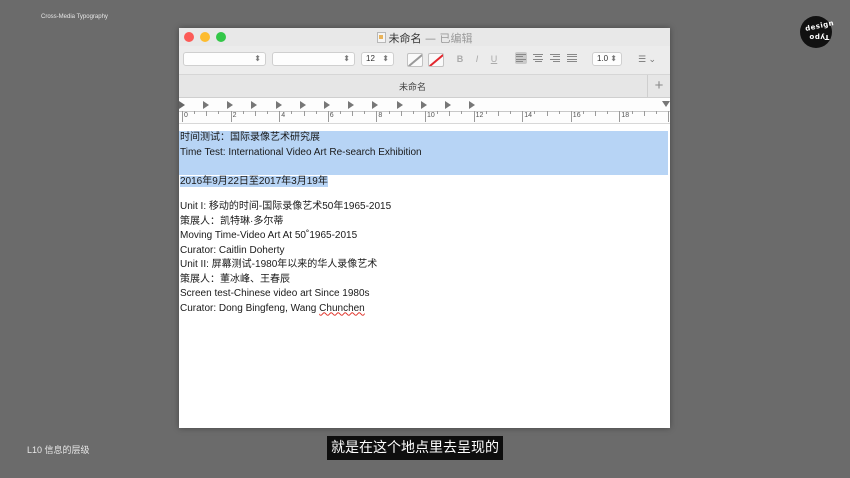  I want to click on curator-prefix: Curator: Dong Bingfeng, Wang, so click(250, 308).